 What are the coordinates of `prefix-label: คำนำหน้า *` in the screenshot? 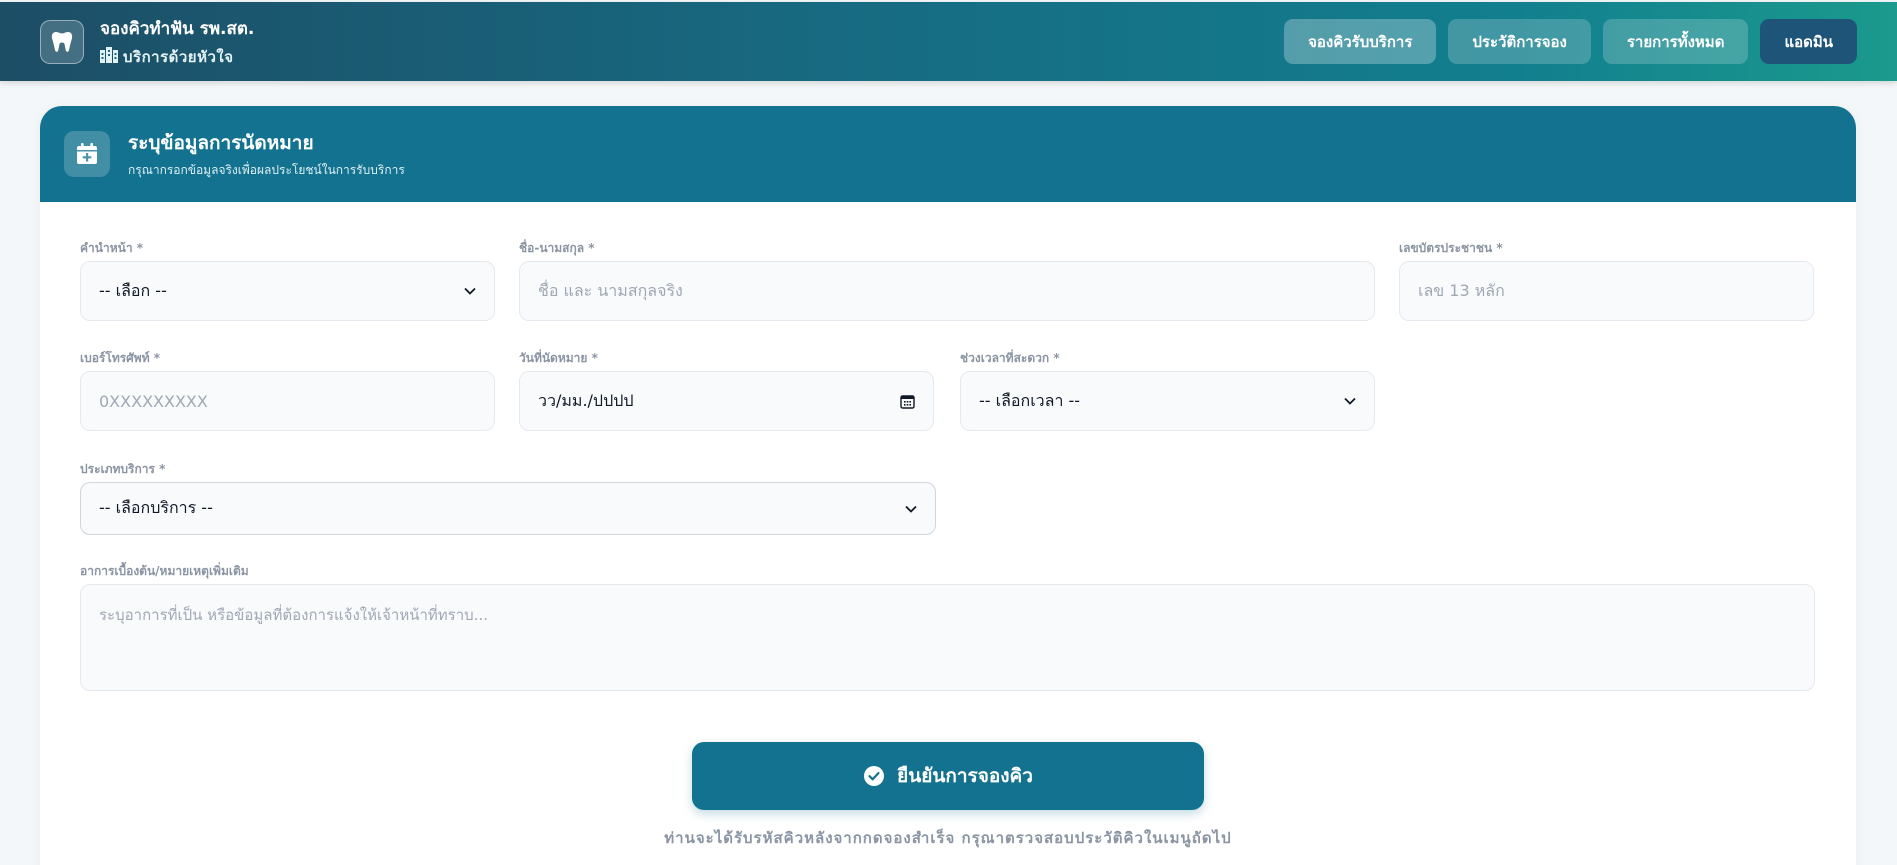 It's located at (112, 248).